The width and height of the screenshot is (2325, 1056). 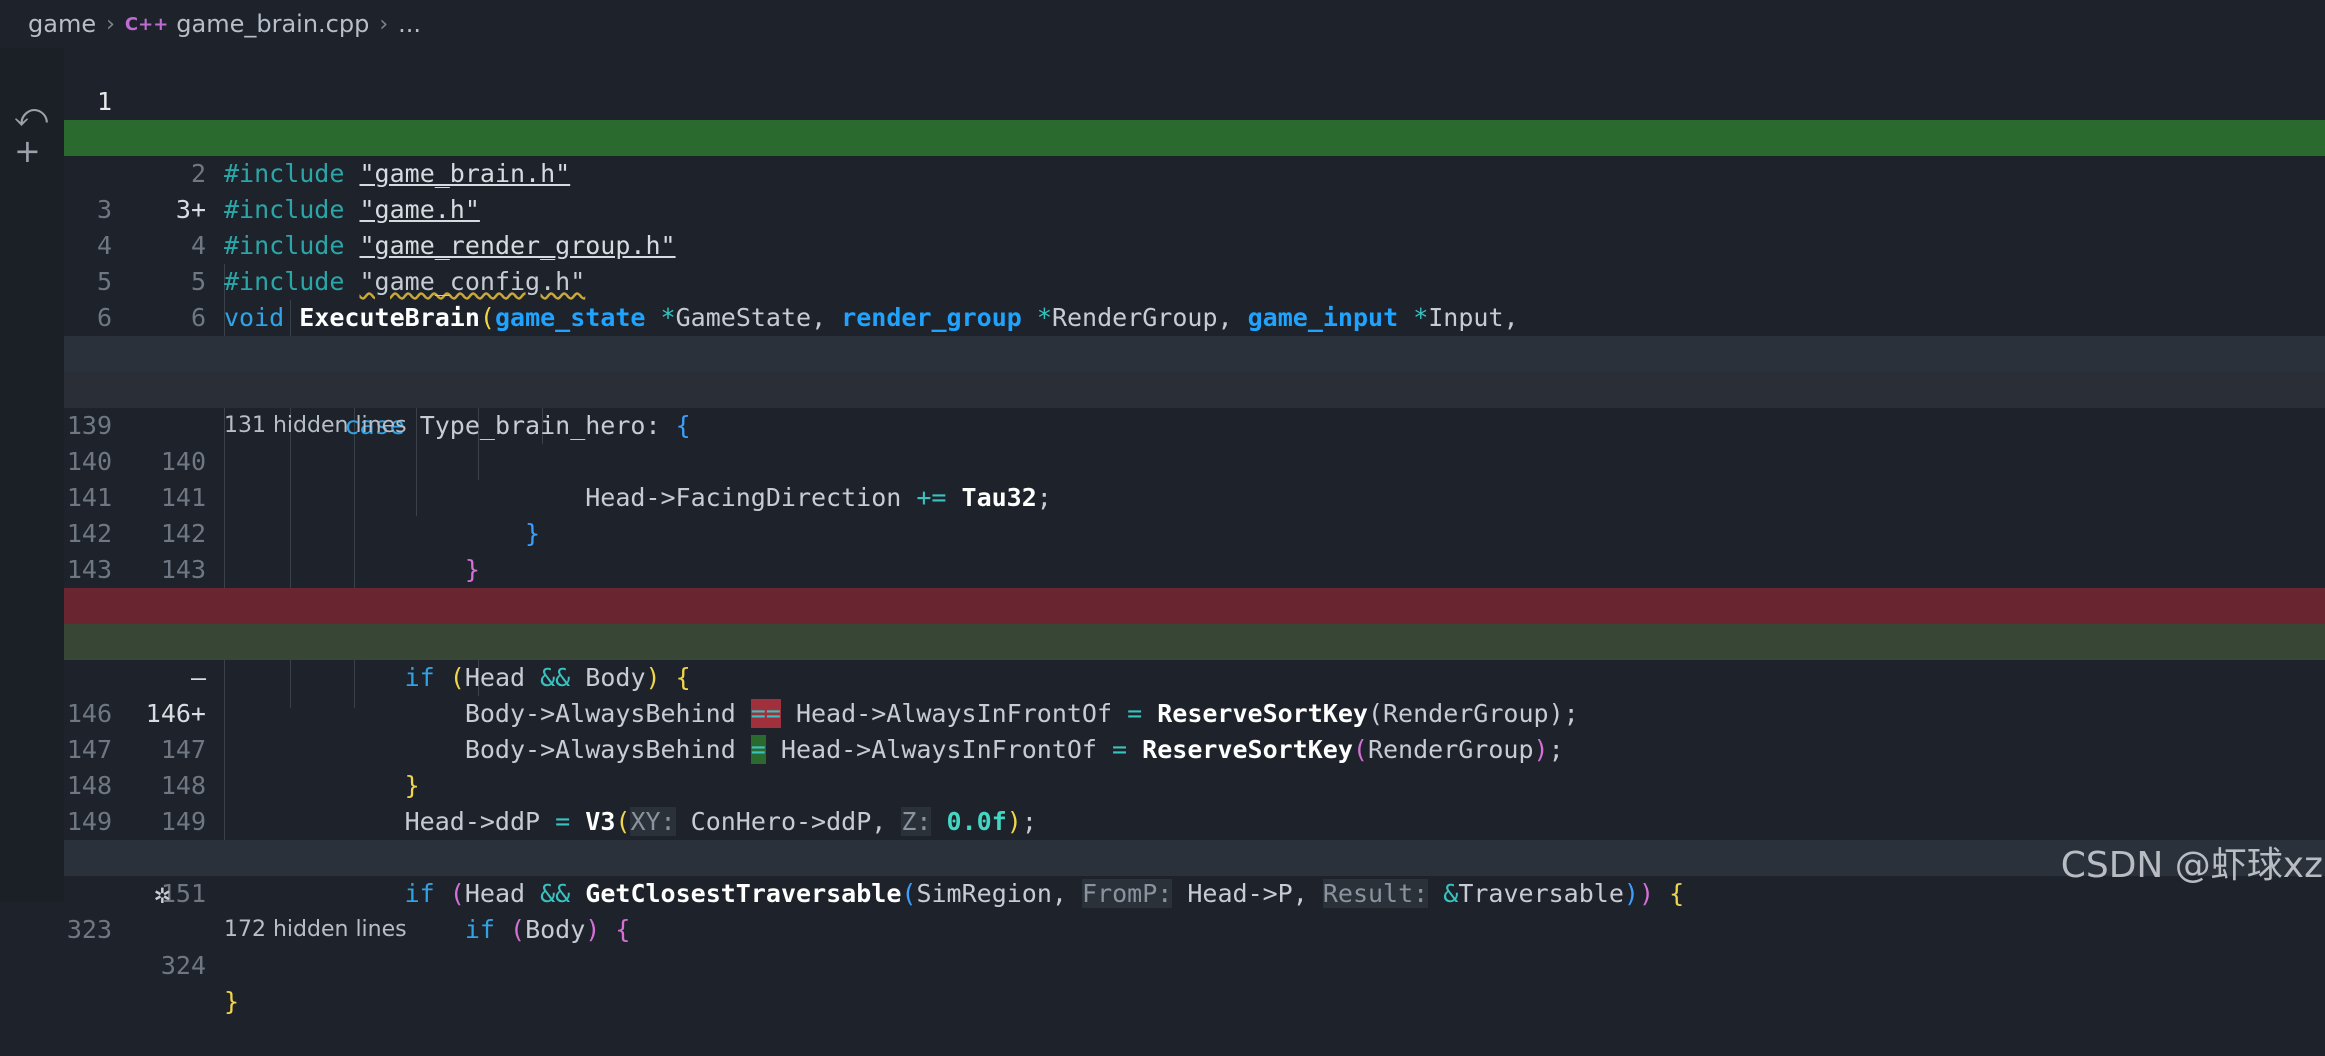 What do you see at coordinates (89, 929) in the screenshot?
I see `line-number-old: 323` at bounding box center [89, 929].